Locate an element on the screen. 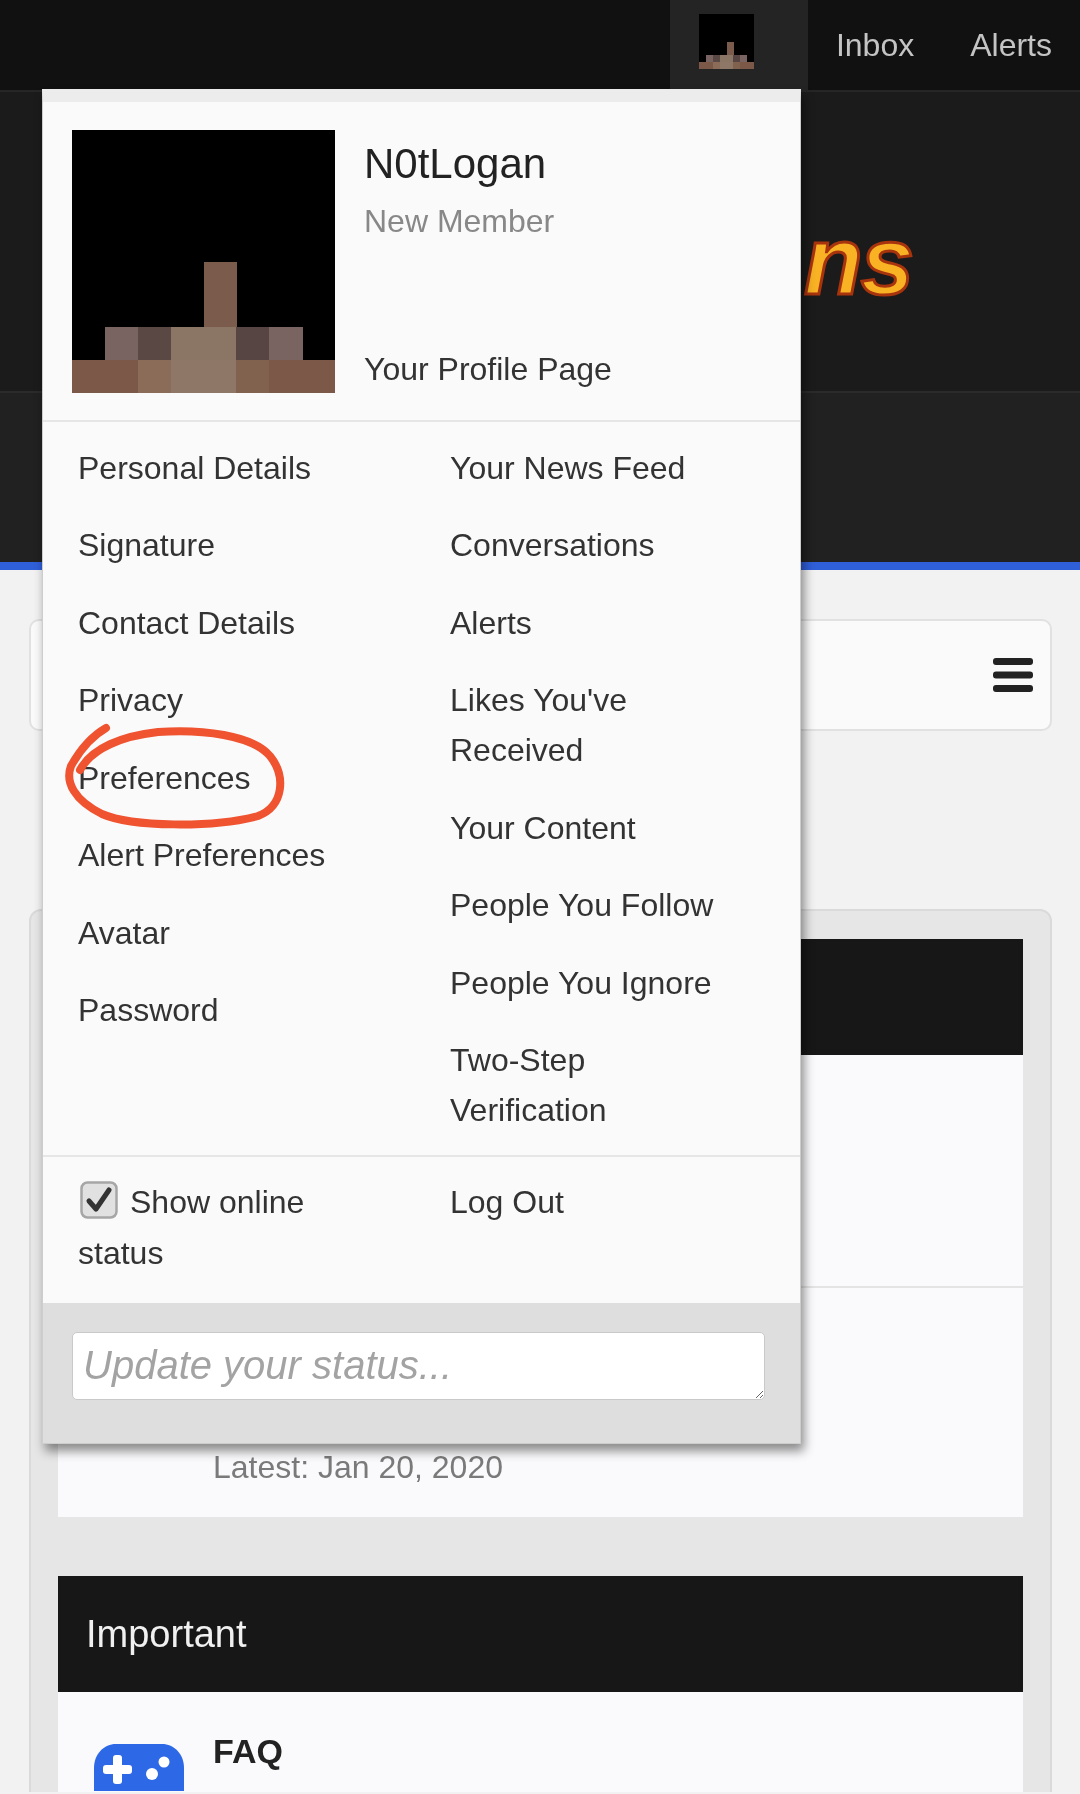  menu-link: Conversations is located at coordinates (552, 545).